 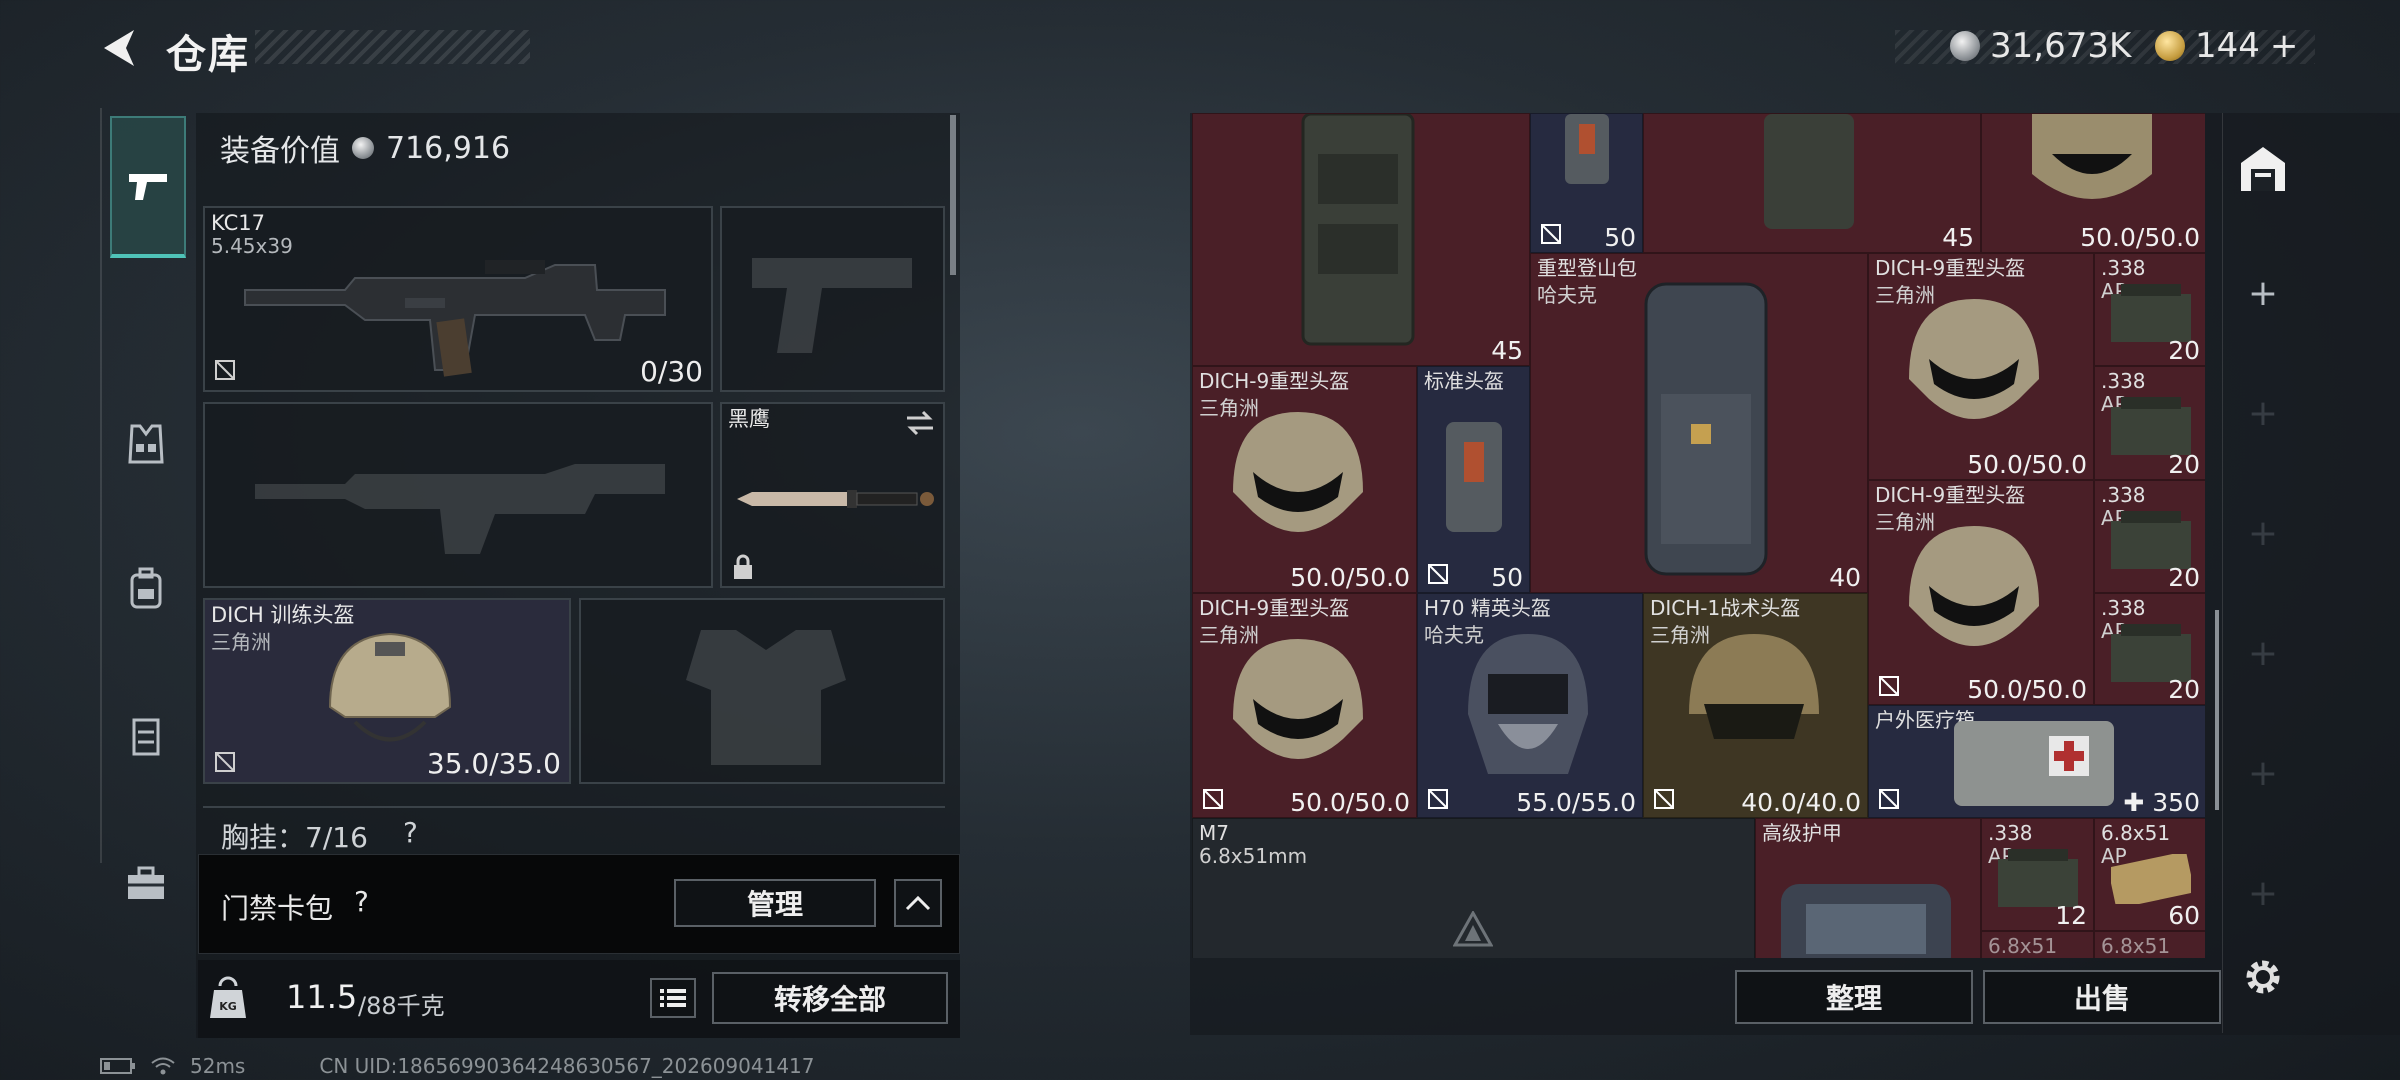 What do you see at coordinates (228, 1006) in the screenshot?
I see `svg-text: KG` at bounding box center [228, 1006].